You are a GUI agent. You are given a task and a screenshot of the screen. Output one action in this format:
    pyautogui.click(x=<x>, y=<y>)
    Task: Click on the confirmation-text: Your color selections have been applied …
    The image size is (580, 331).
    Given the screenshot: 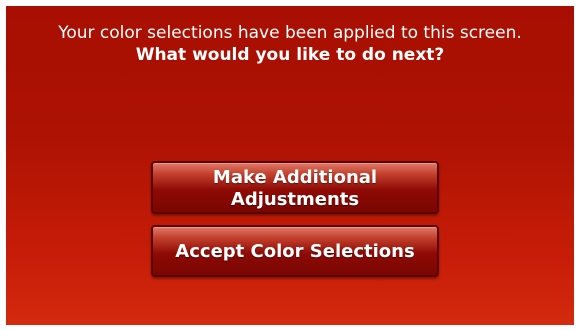 What is the action you would take?
    pyautogui.click(x=290, y=33)
    